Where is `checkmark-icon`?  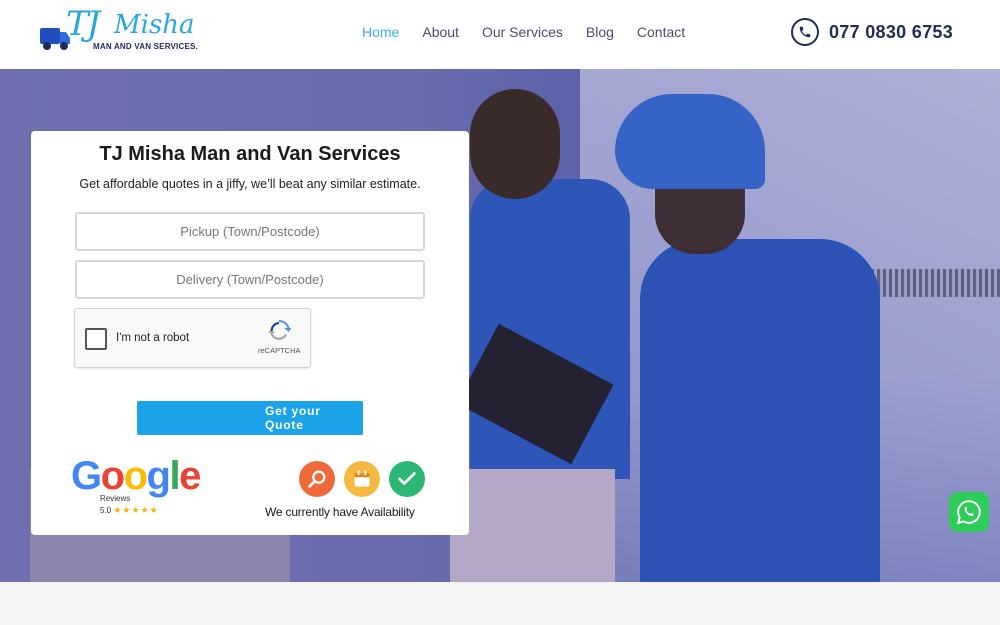
checkmark-icon is located at coordinates (407, 479).